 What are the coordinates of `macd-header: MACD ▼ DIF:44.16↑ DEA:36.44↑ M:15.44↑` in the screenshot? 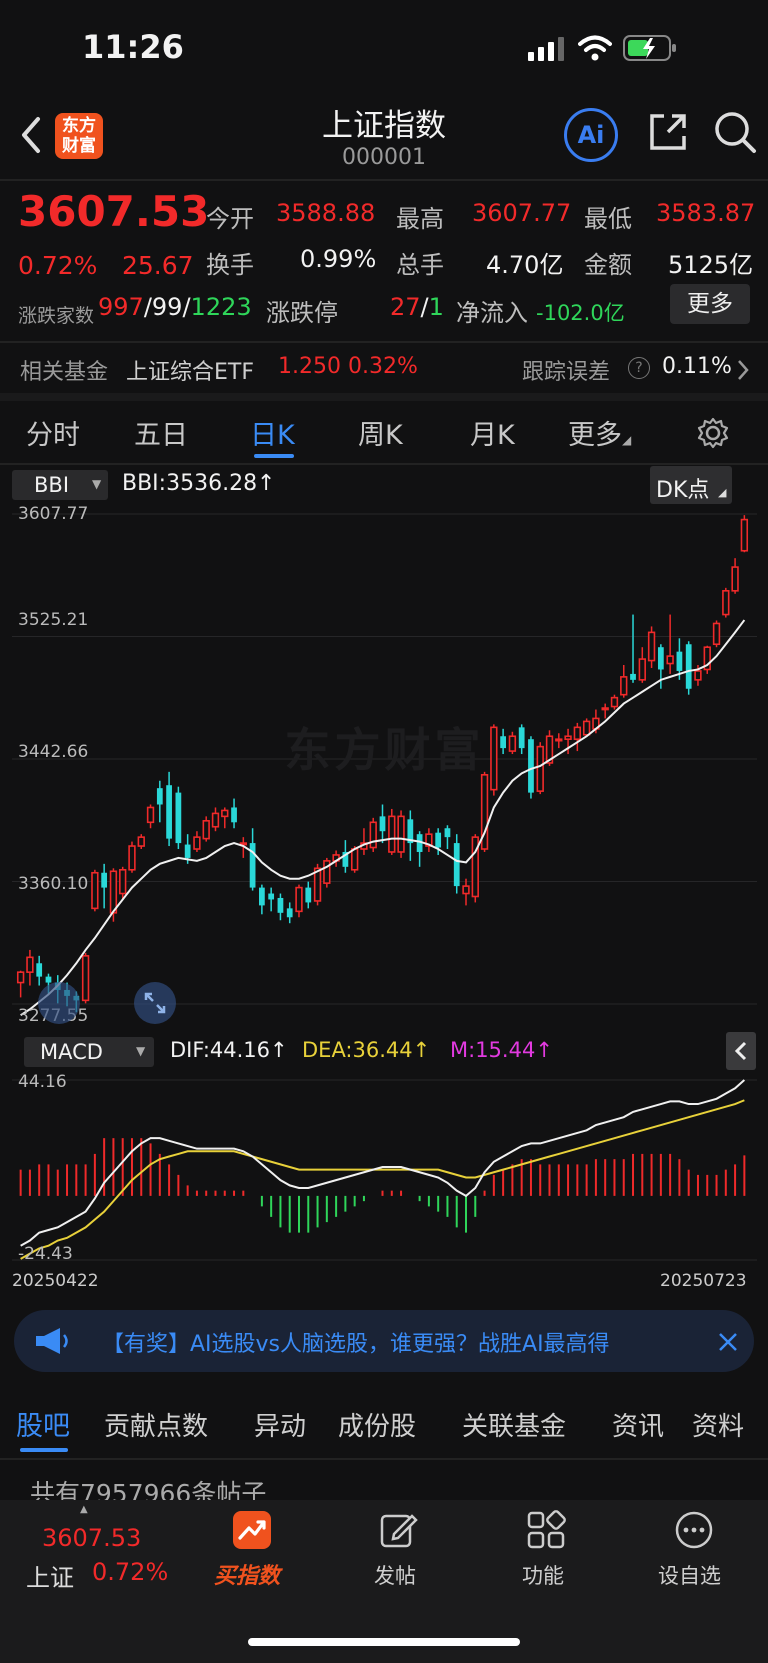 It's located at (384, 1052).